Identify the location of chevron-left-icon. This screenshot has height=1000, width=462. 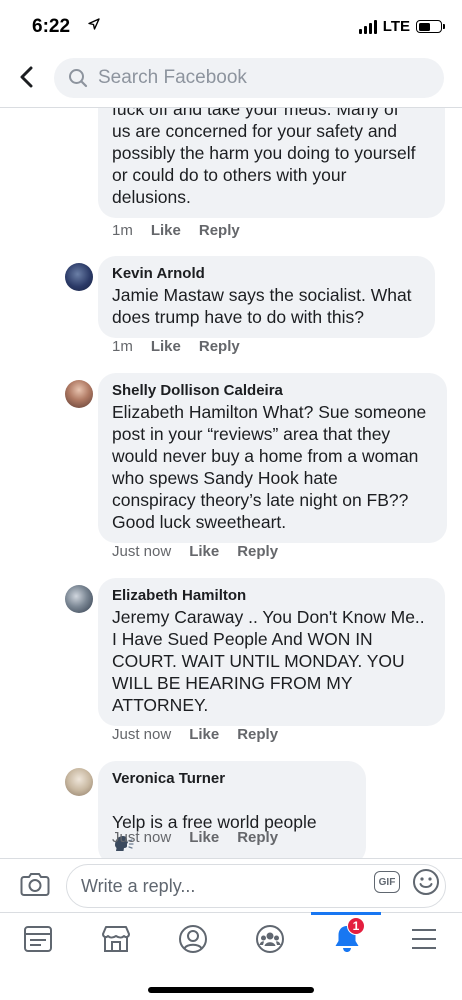
(26, 77).